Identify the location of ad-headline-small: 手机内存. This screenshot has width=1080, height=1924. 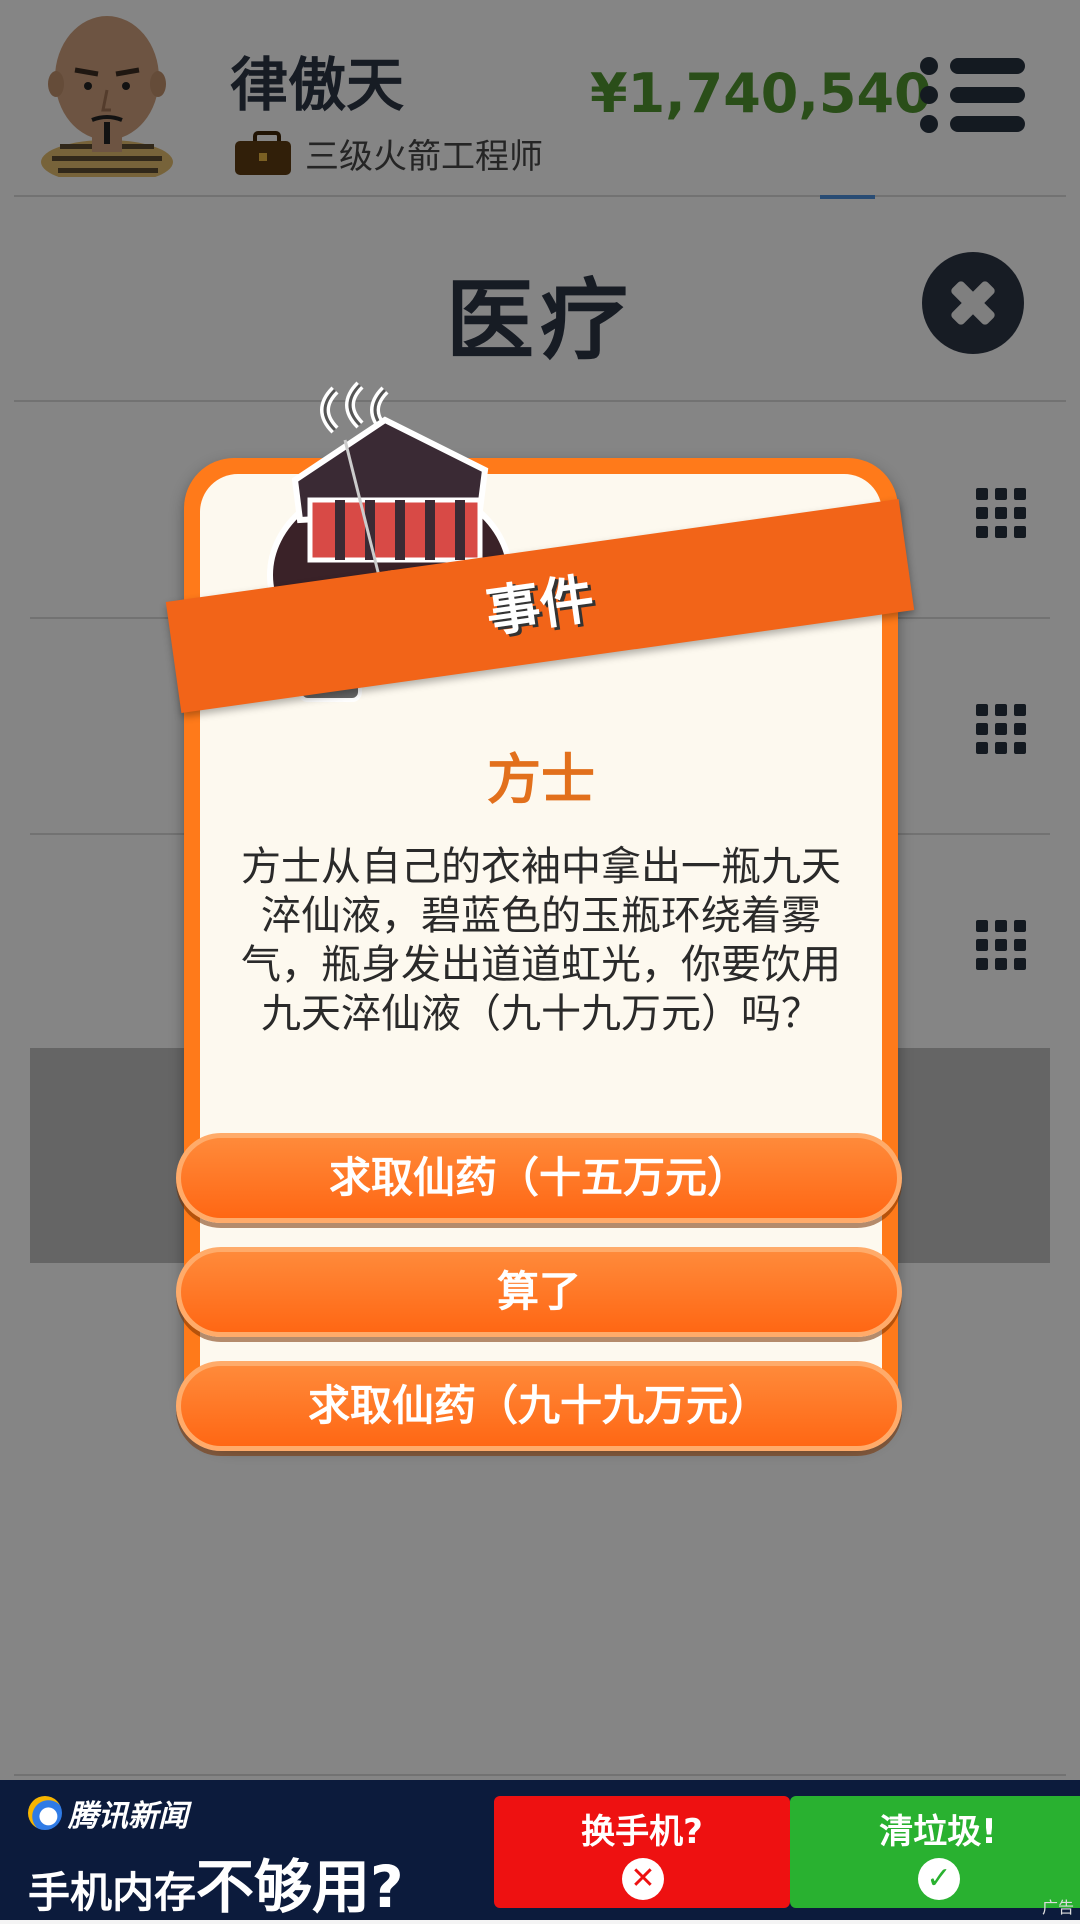
(112, 1892).